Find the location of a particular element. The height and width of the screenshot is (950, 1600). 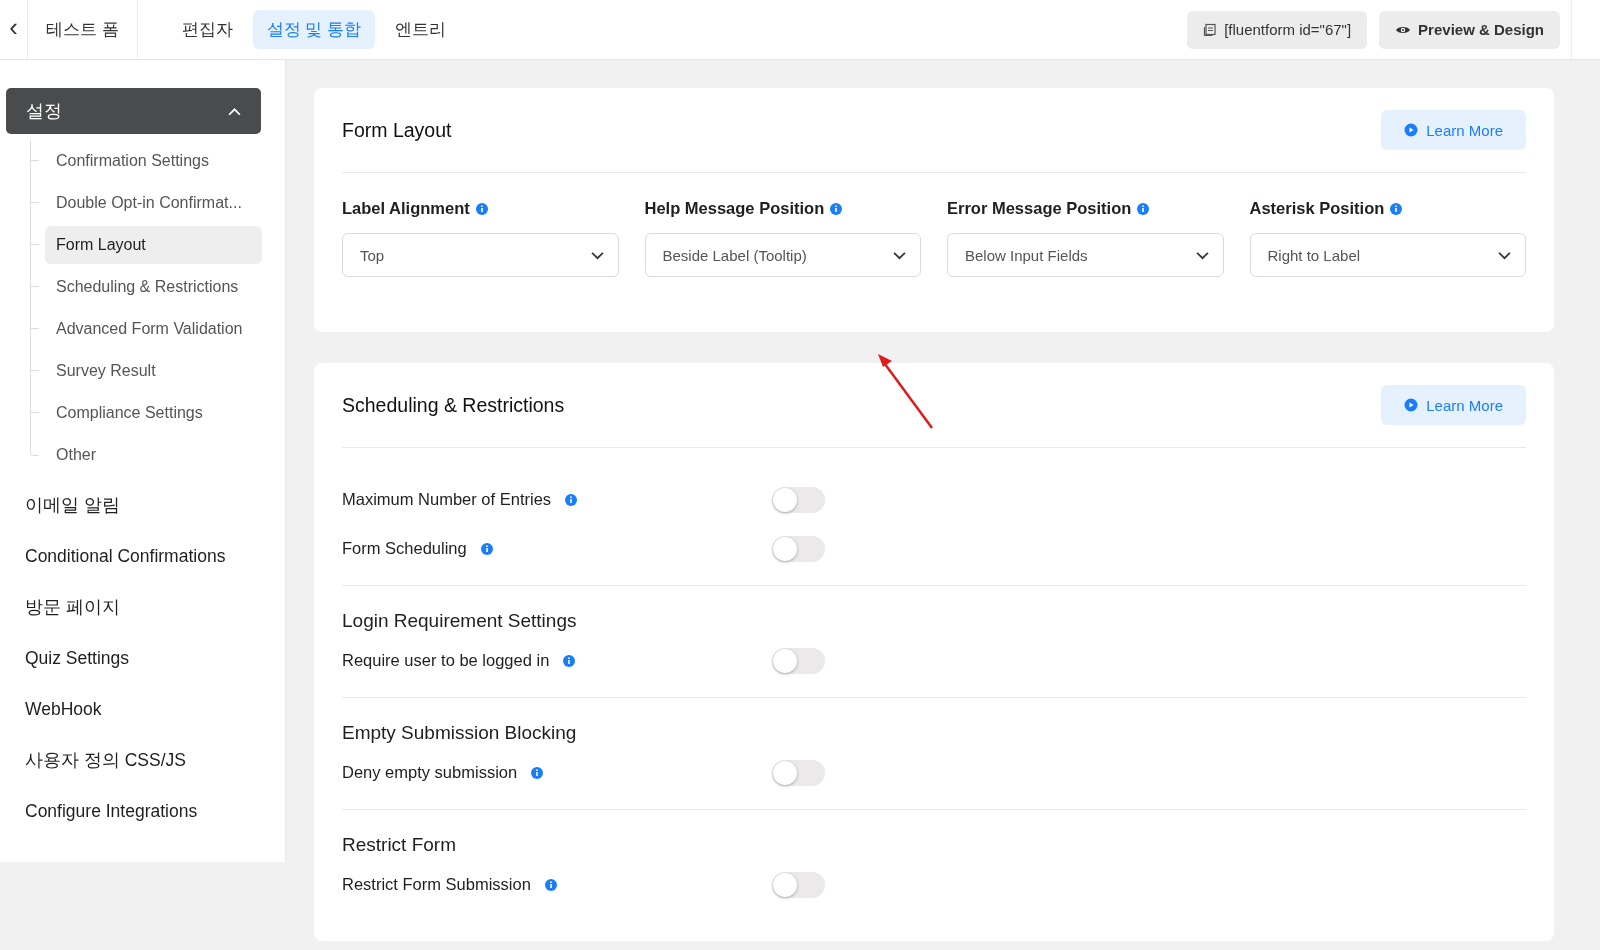

sidebar-subitem: Confirmation Settings is located at coordinates (153, 161).